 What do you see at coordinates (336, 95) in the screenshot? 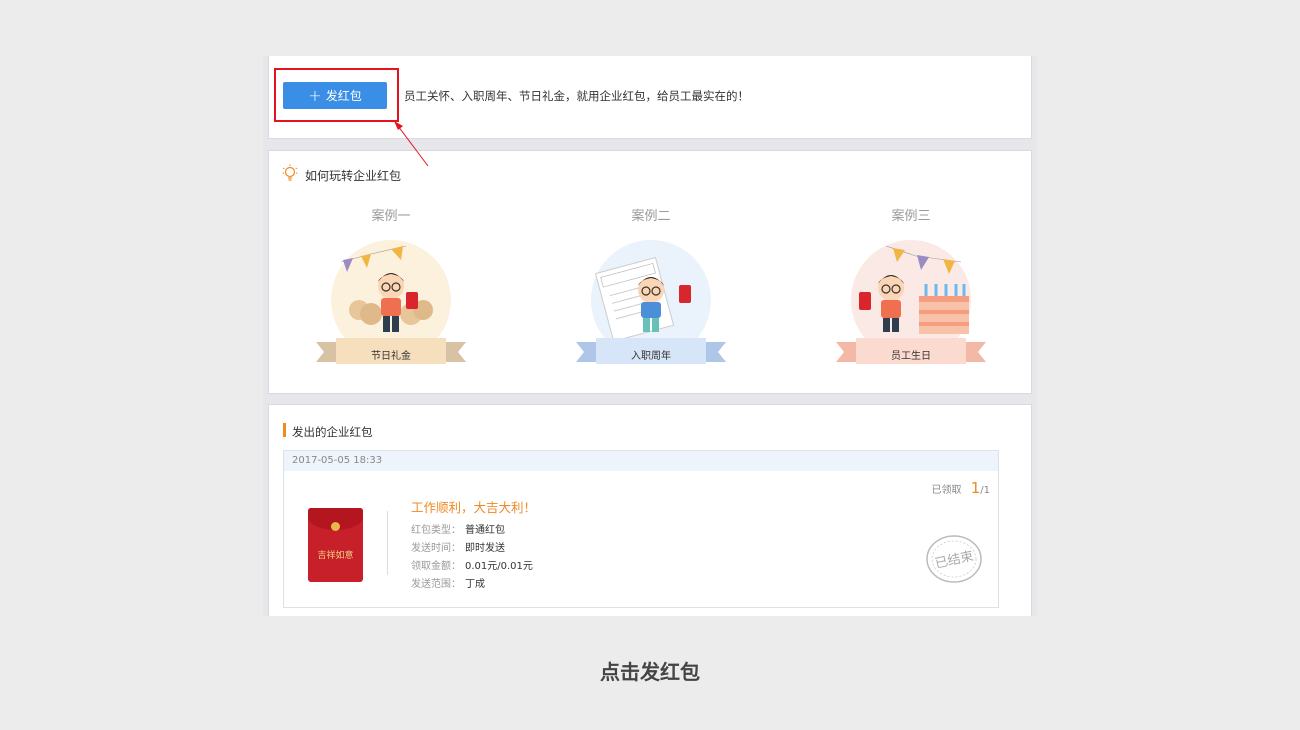
I see `highlight-box` at bounding box center [336, 95].